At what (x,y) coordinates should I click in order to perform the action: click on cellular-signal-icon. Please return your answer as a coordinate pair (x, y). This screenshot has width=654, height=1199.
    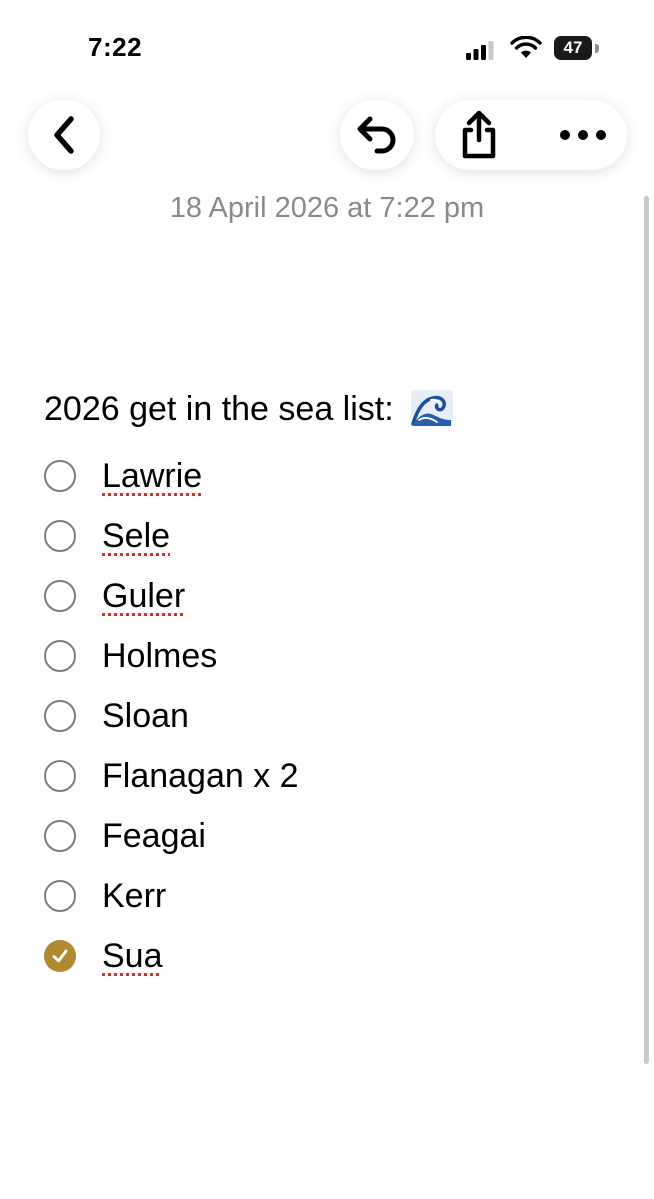
    Looking at the image, I should click on (480, 50).